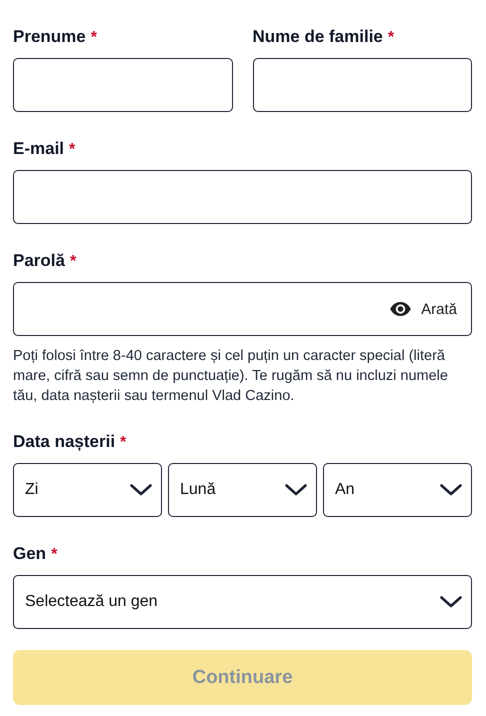 The height and width of the screenshot is (716, 486). I want to click on first-name-field, so click(122, 85).